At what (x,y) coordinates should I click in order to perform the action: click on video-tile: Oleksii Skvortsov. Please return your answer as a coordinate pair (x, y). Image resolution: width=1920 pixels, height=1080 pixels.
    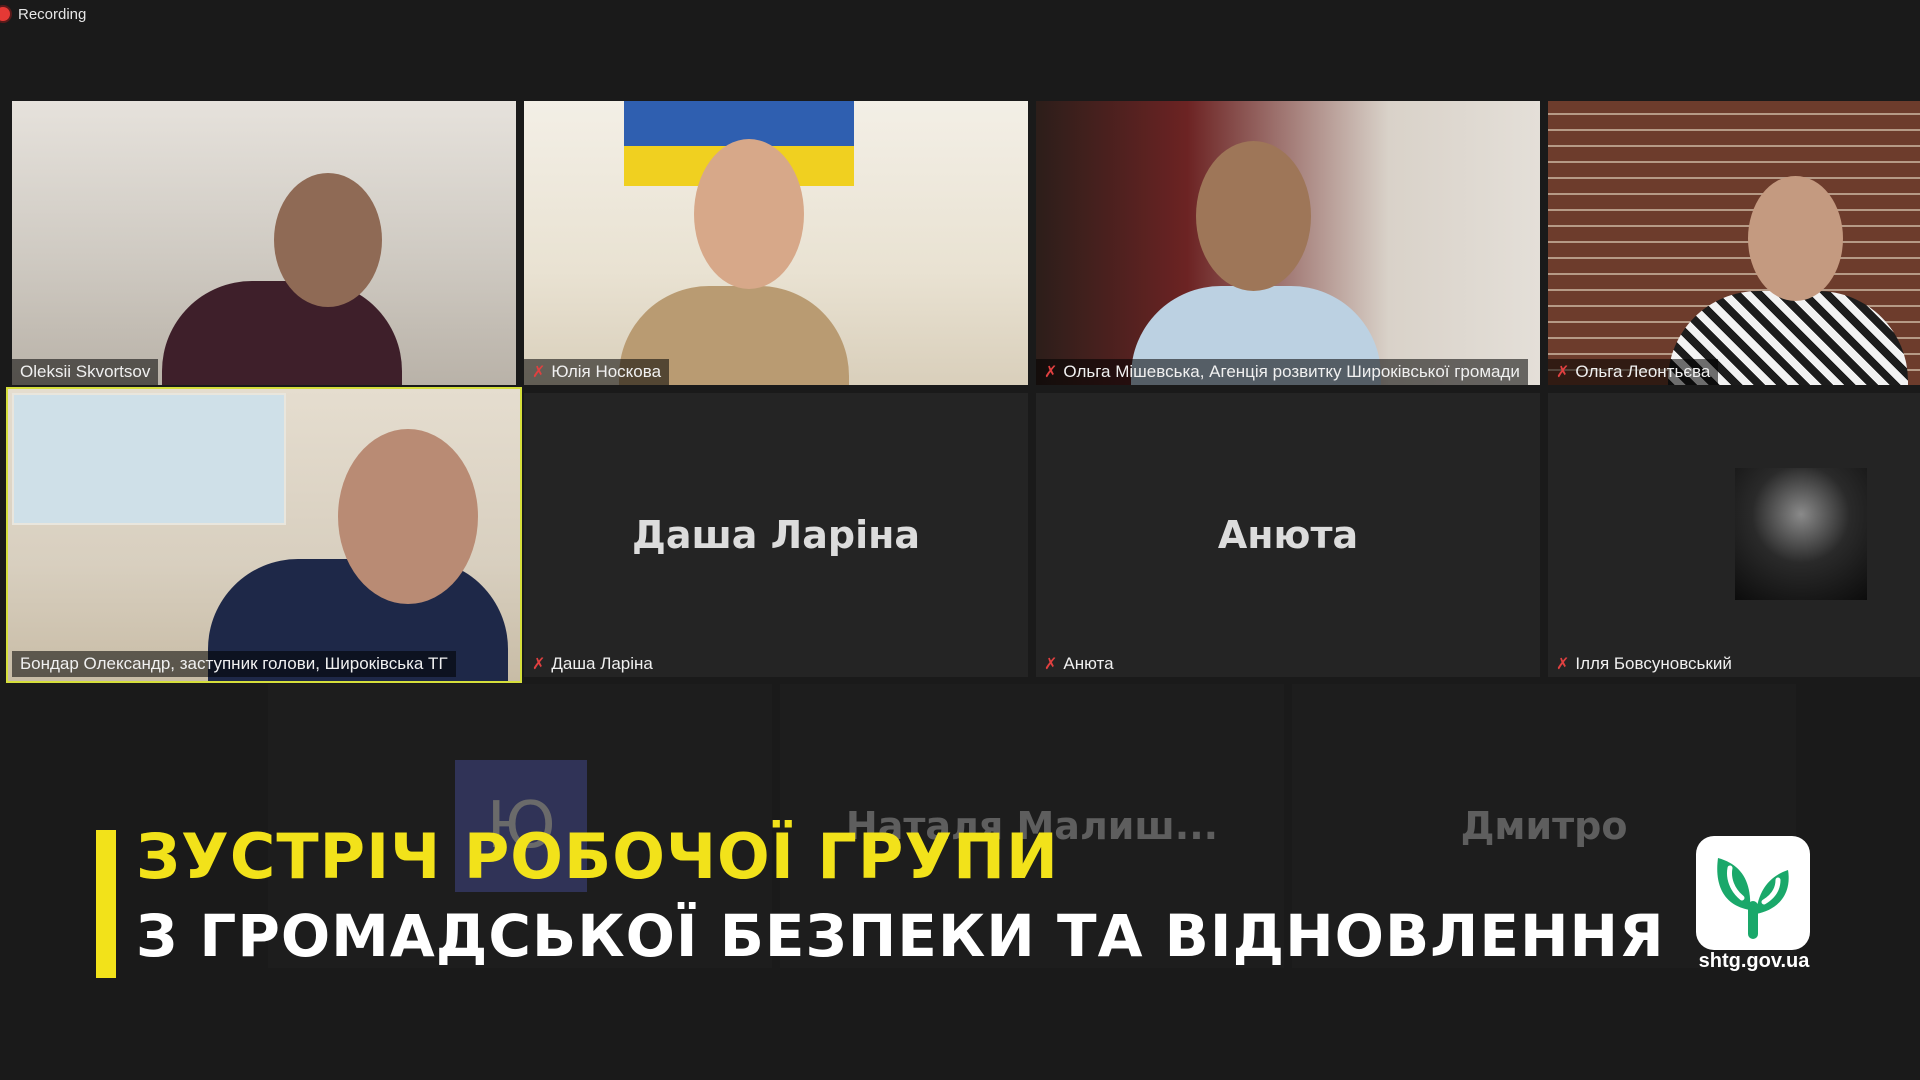
    Looking at the image, I should click on (264, 243).